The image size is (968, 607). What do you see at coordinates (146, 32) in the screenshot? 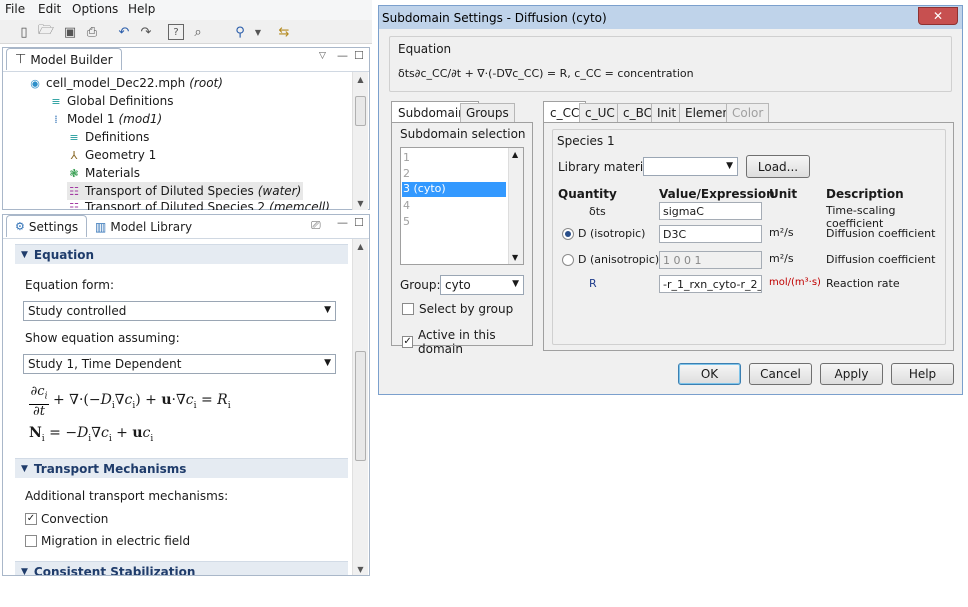
I see `redo-icon: ↷` at bounding box center [146, 32].